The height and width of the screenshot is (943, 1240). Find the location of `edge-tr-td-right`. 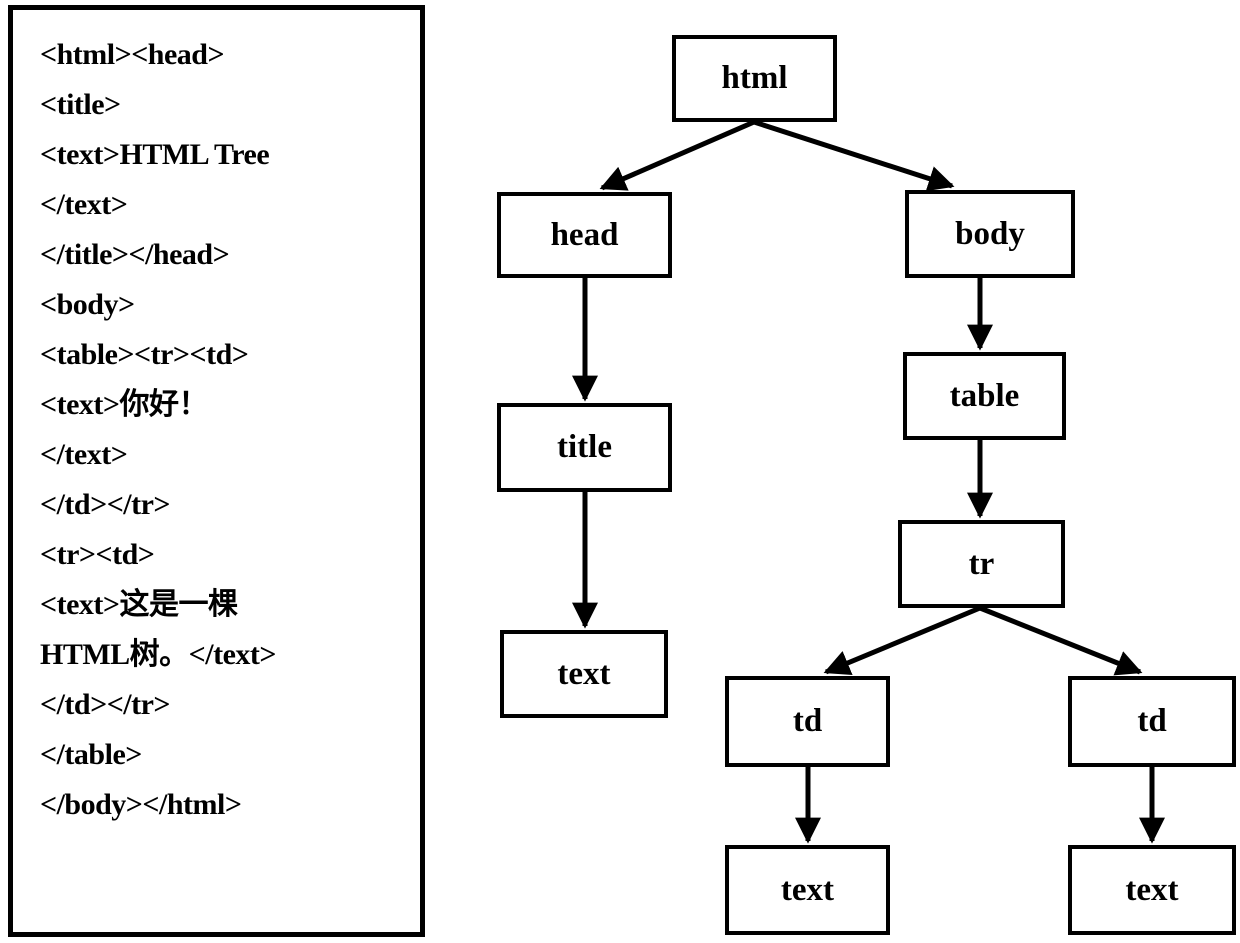

edge-tr-td-right is located at coordinates (1061, 640).